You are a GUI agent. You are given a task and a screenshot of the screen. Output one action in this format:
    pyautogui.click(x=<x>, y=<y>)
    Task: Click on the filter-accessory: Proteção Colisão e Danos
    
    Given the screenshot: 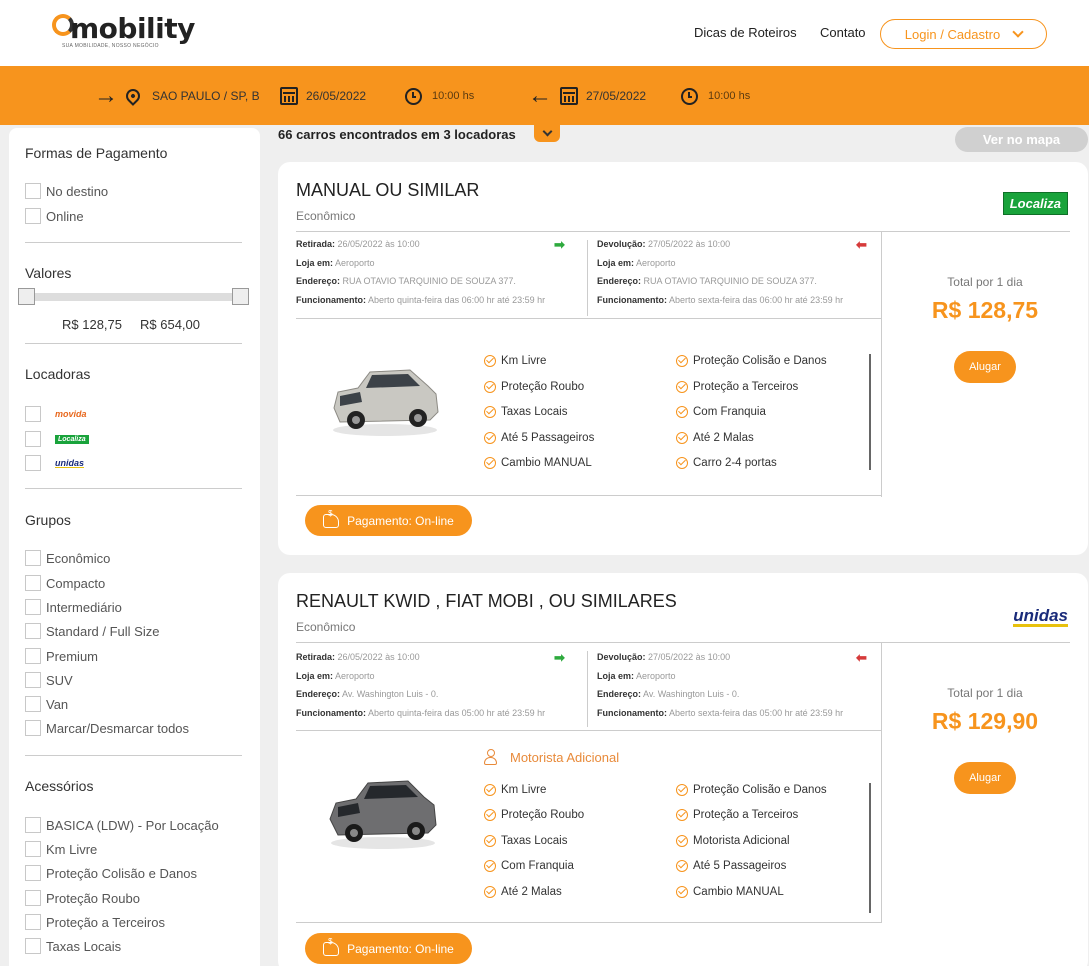 What is the action you would take?
    pyautogui.click(x=111, y=873)
    